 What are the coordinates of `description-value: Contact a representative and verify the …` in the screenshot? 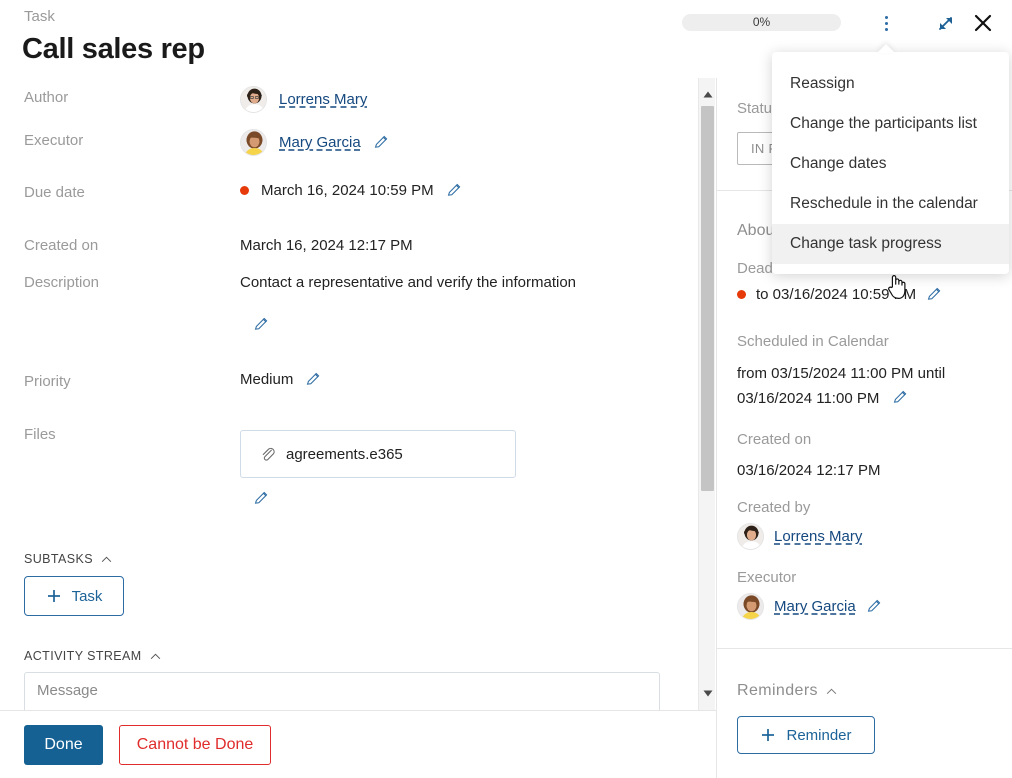 It's located at (408, 282).